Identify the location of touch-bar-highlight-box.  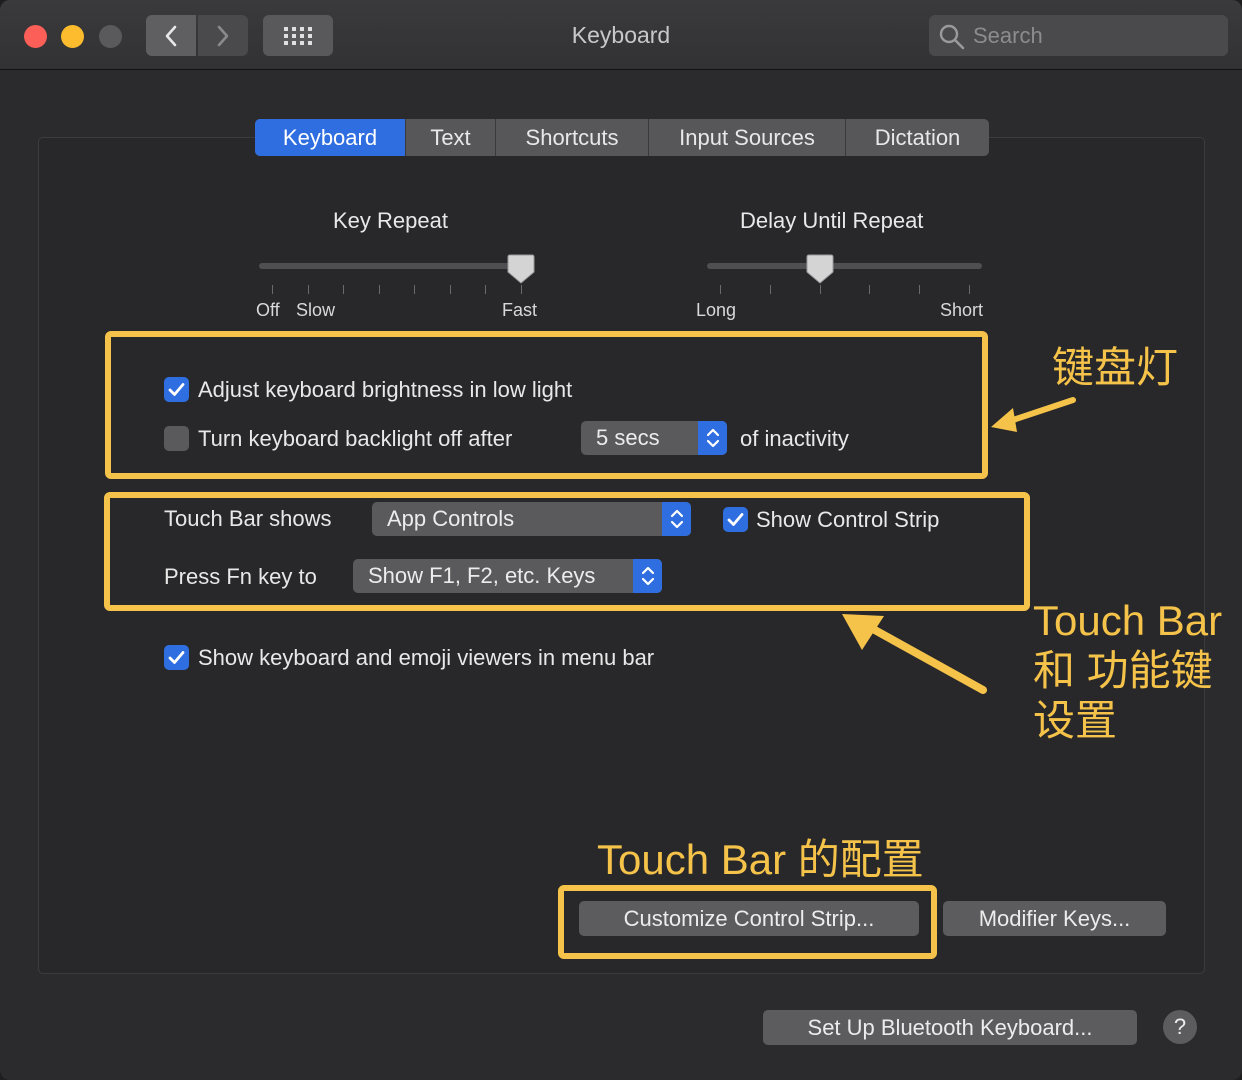
(567, 551).